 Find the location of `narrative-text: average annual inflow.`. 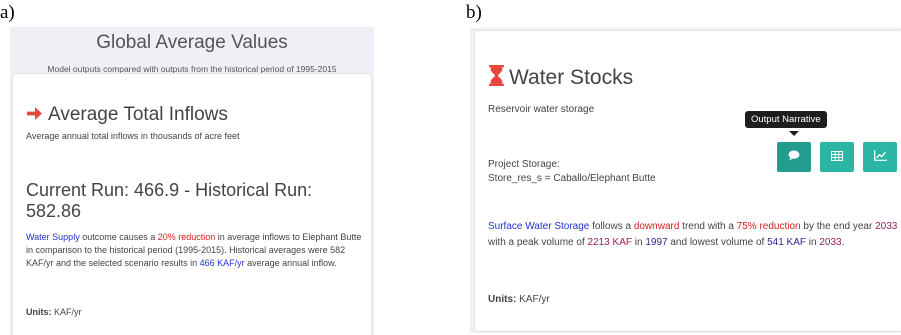

narrative-text: average annual inflow. is located at coordinates (290, 263).